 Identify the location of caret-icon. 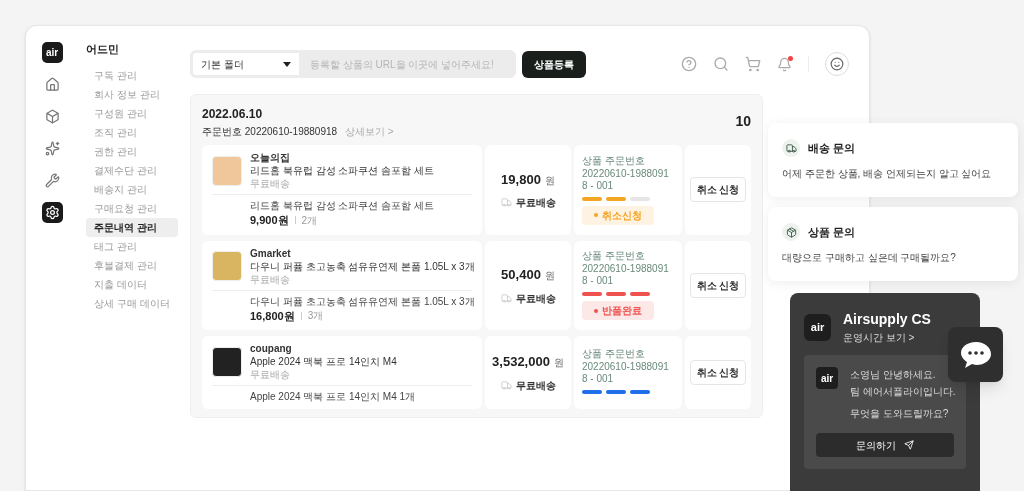
(287, 64).